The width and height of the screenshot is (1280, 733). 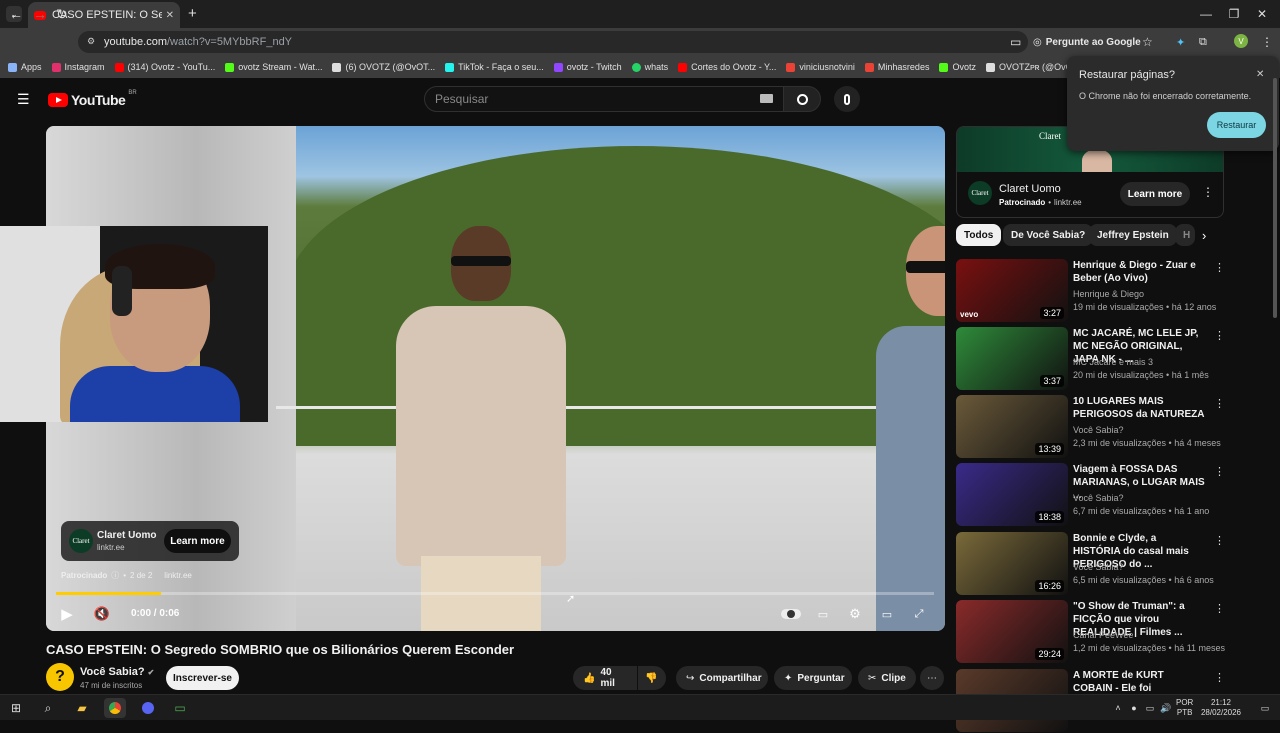 What do you see at coordinates (813, 678) in the screenshot?
I see `ask-button: ✦ Perguntar` at bounding box center [813, 678].